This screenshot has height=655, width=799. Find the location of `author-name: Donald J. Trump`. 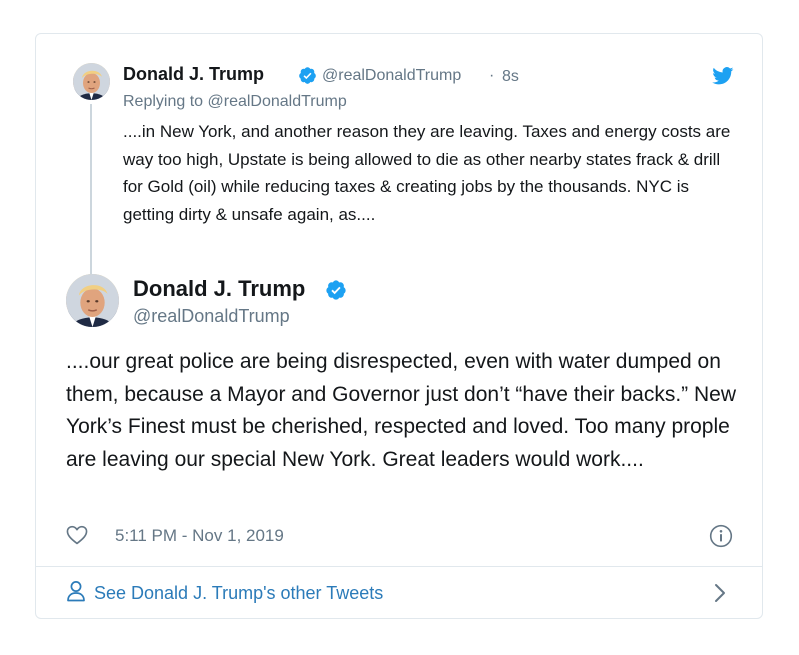

author-name: Donald J. Trump is located at coordinates (219, 289).